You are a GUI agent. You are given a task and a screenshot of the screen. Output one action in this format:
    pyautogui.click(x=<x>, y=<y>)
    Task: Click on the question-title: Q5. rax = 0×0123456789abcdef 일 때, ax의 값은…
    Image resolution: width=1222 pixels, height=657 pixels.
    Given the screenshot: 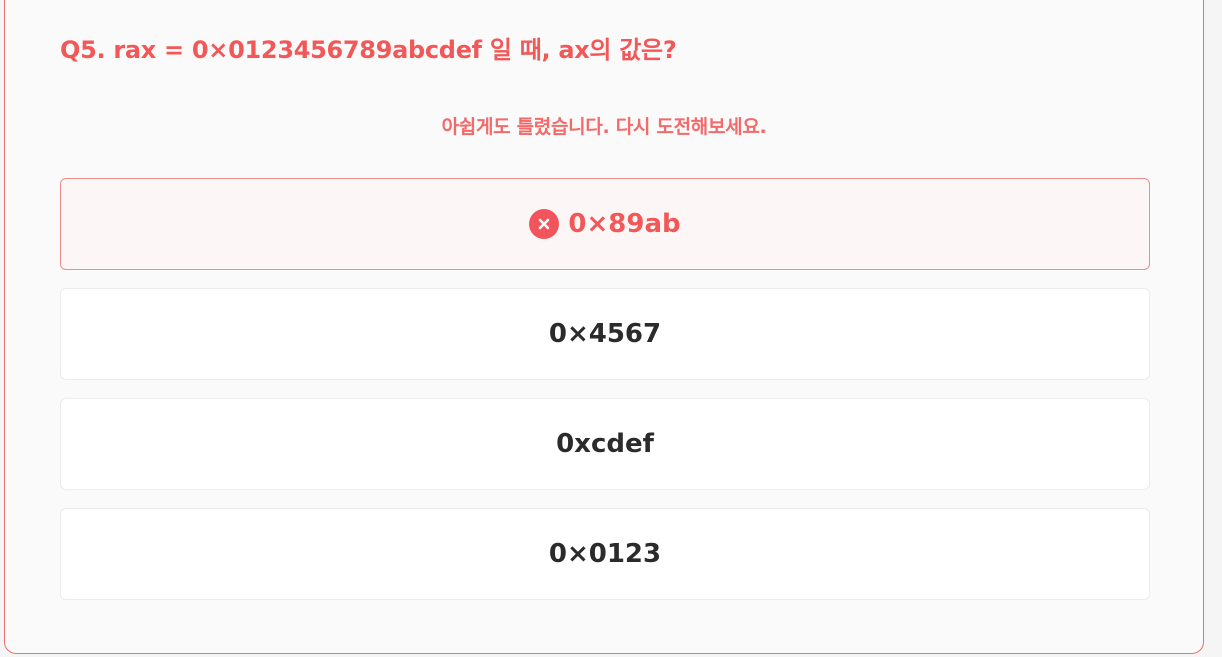 What is the action you would take?
    pyautogui.click(x=368, y=50)
    